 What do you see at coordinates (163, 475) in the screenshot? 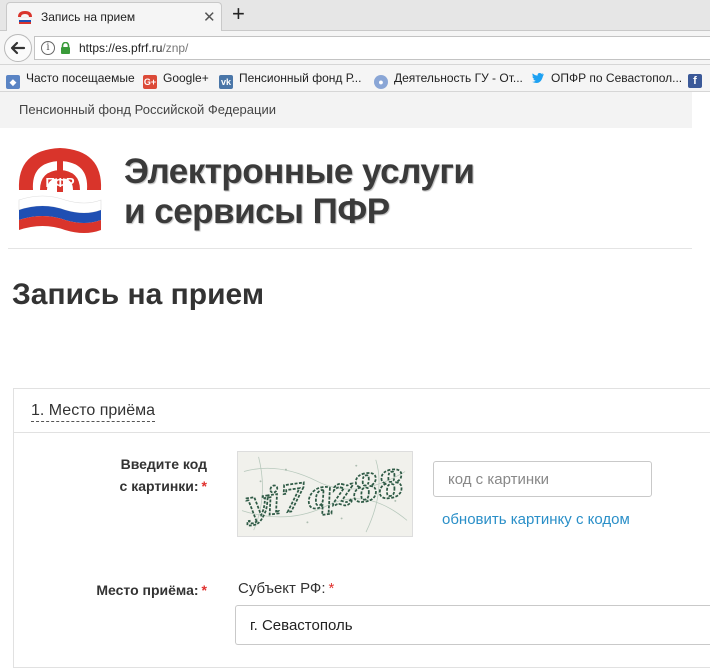
I see `captcha-label: Введите код с картинки: *` at bounding box center [163, 475].